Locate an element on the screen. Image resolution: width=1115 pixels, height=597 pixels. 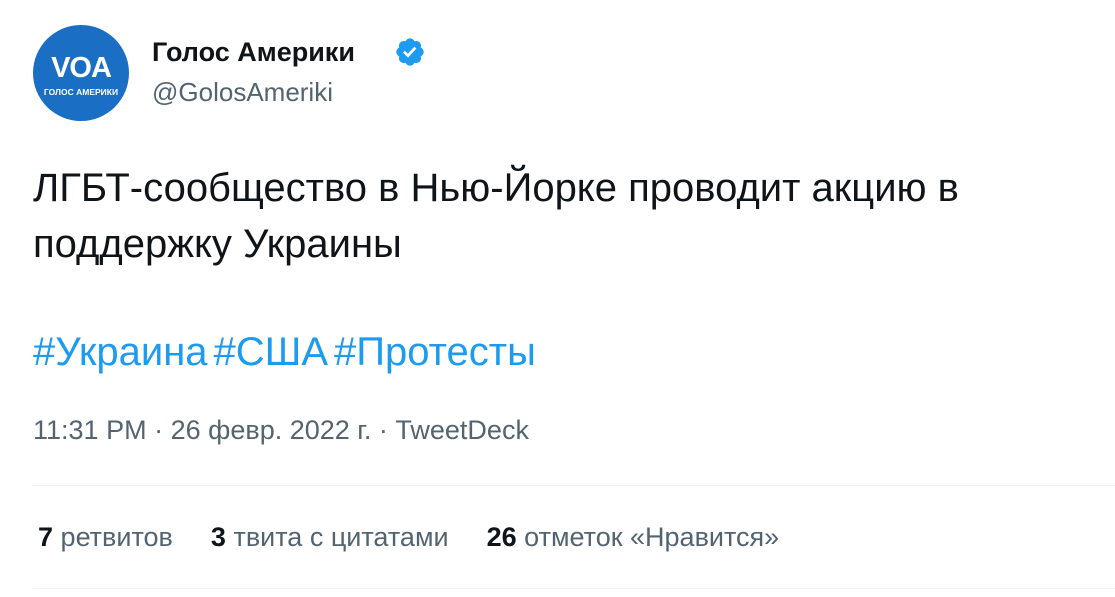
retweets-stat: 7 ретвитов is located at coordinates (105, 537).